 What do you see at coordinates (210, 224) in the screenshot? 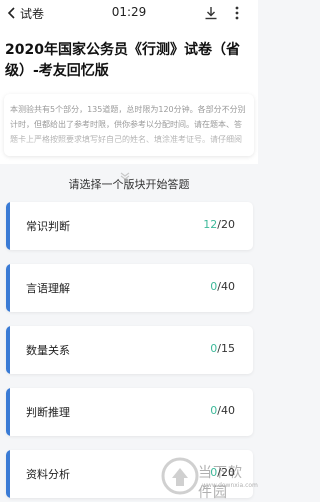
I see `progress-done: 12` at bounding box center [210, 224].